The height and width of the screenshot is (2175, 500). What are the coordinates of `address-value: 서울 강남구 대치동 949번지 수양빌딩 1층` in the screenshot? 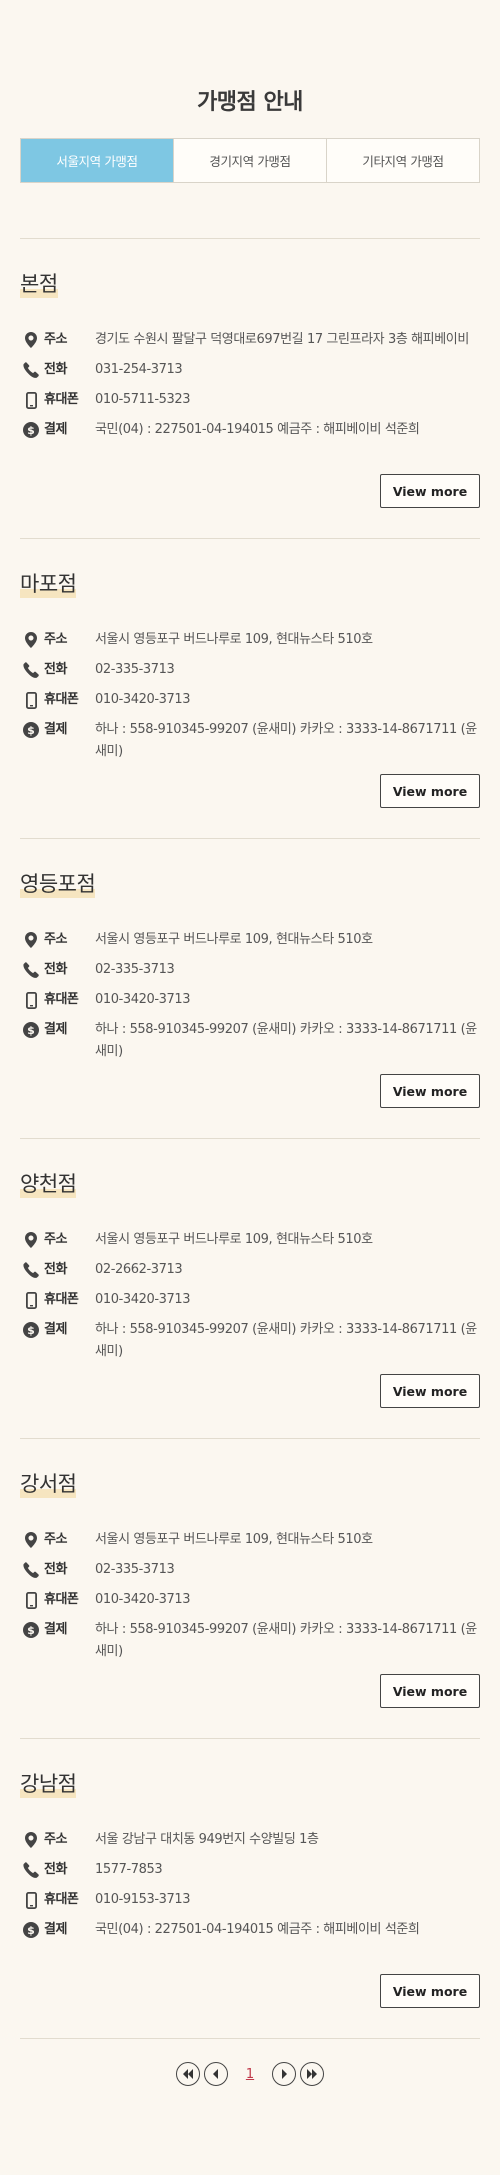 It's located at (207, 1839).